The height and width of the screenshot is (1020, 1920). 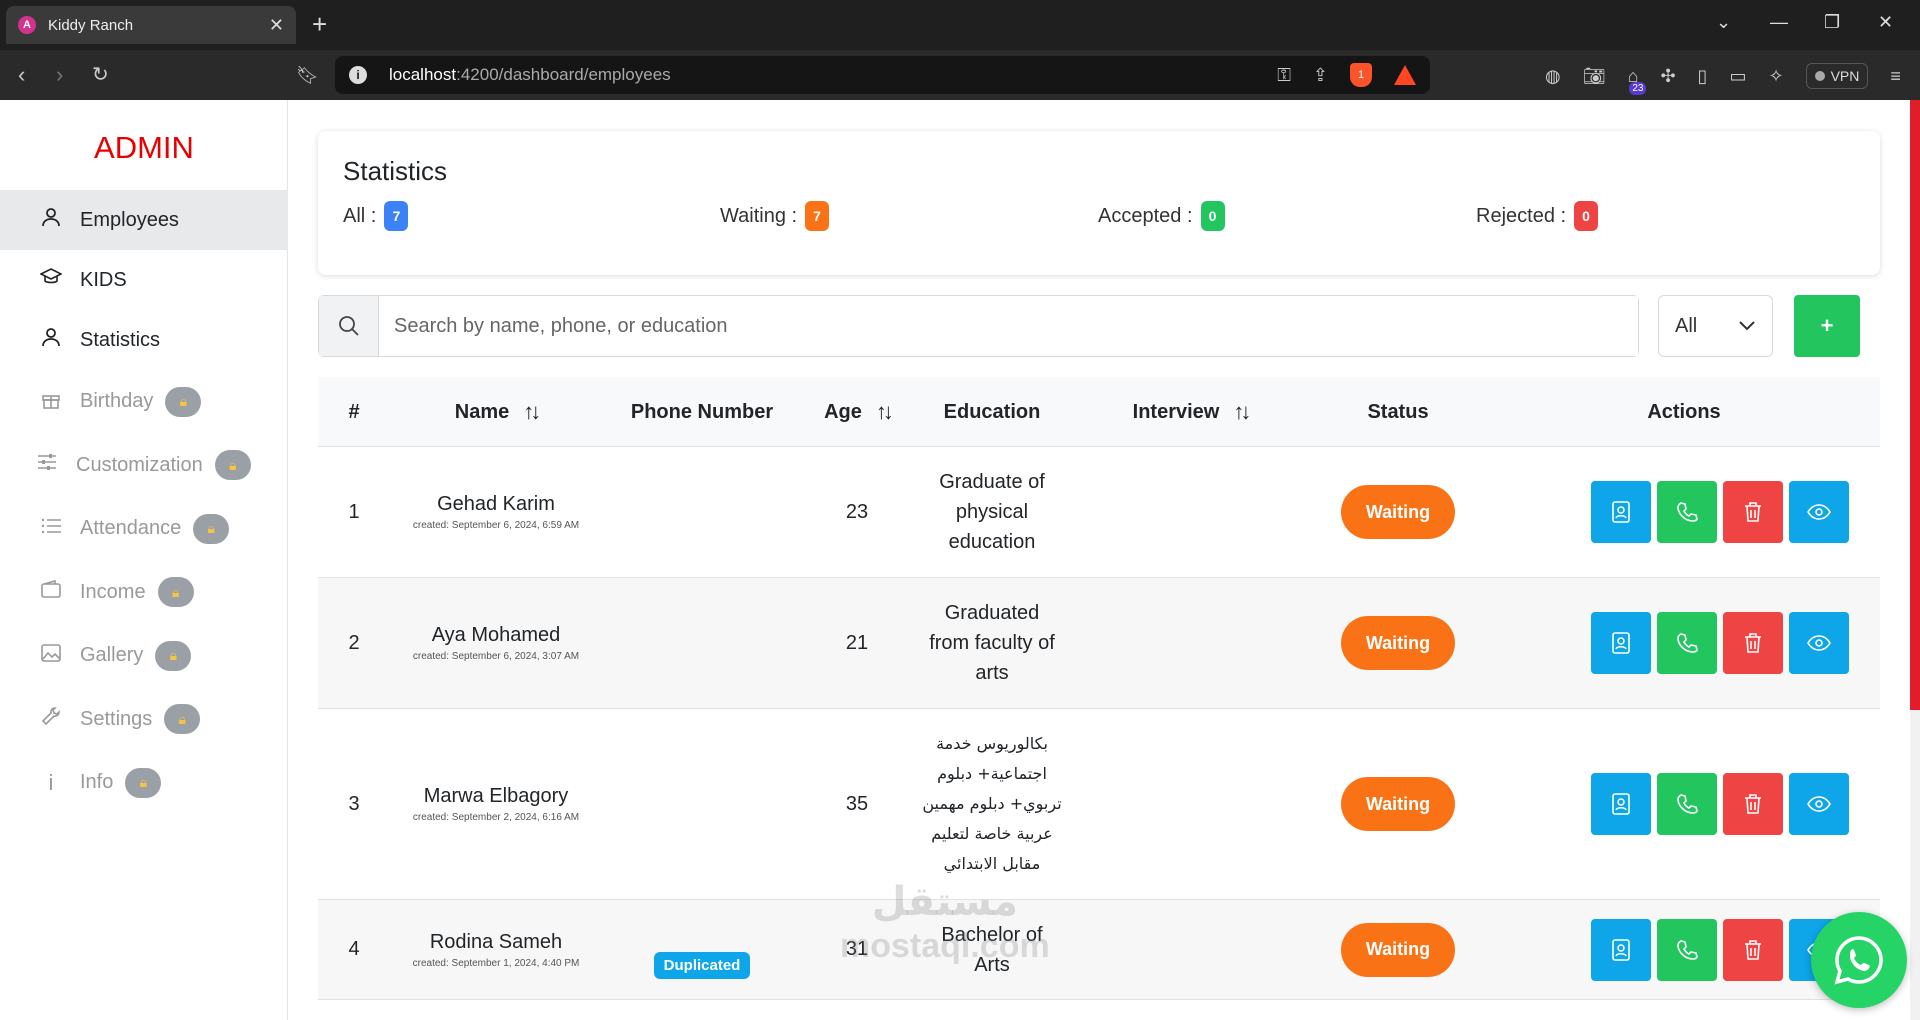 What do you see at coordinates (1594, 76) in the screenshot?
I see `camera-icon: 📷︎` at bounding box center [1594, 76].